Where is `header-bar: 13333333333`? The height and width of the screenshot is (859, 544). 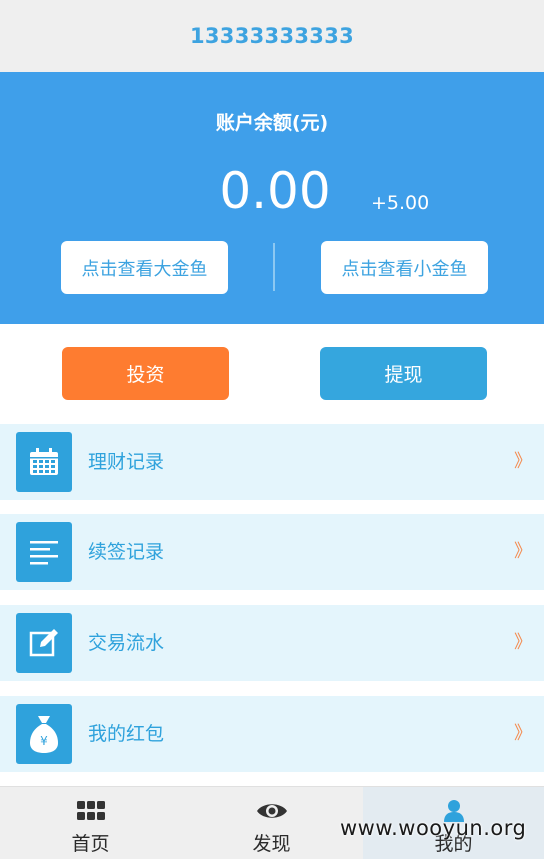
header-bar: 13333333333 is located at coordinates (272, 36).